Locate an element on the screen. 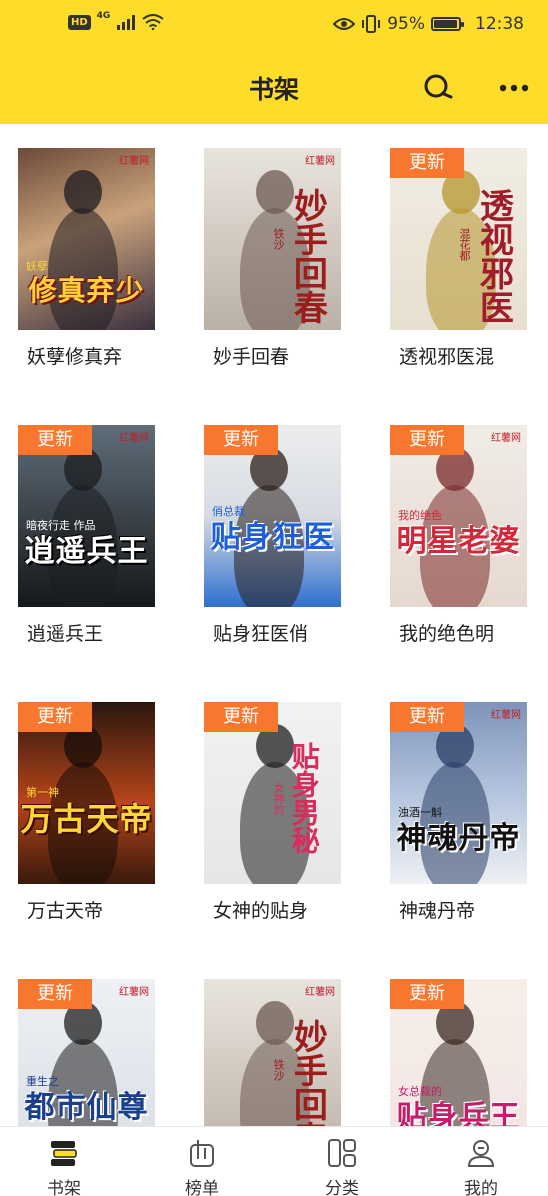  wifi-icon is located at coordinates (153, 22).